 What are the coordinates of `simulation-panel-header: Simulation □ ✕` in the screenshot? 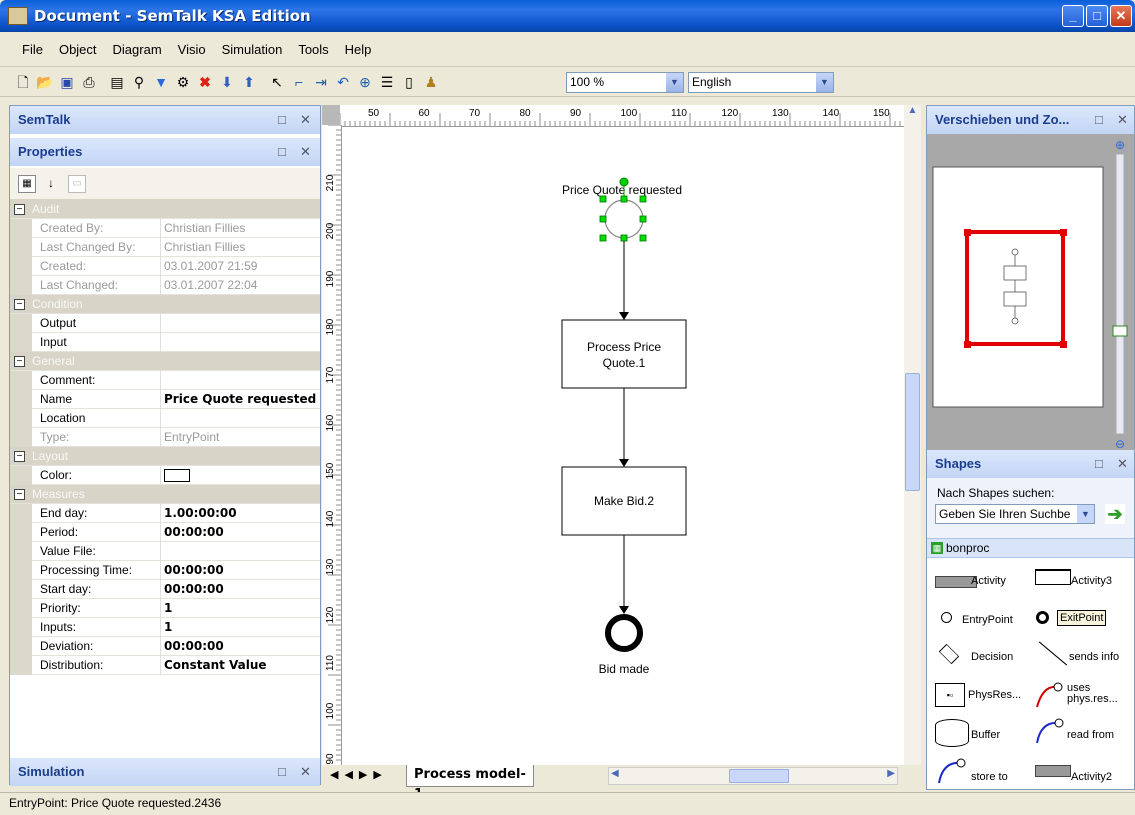 It's located at (165, 772).